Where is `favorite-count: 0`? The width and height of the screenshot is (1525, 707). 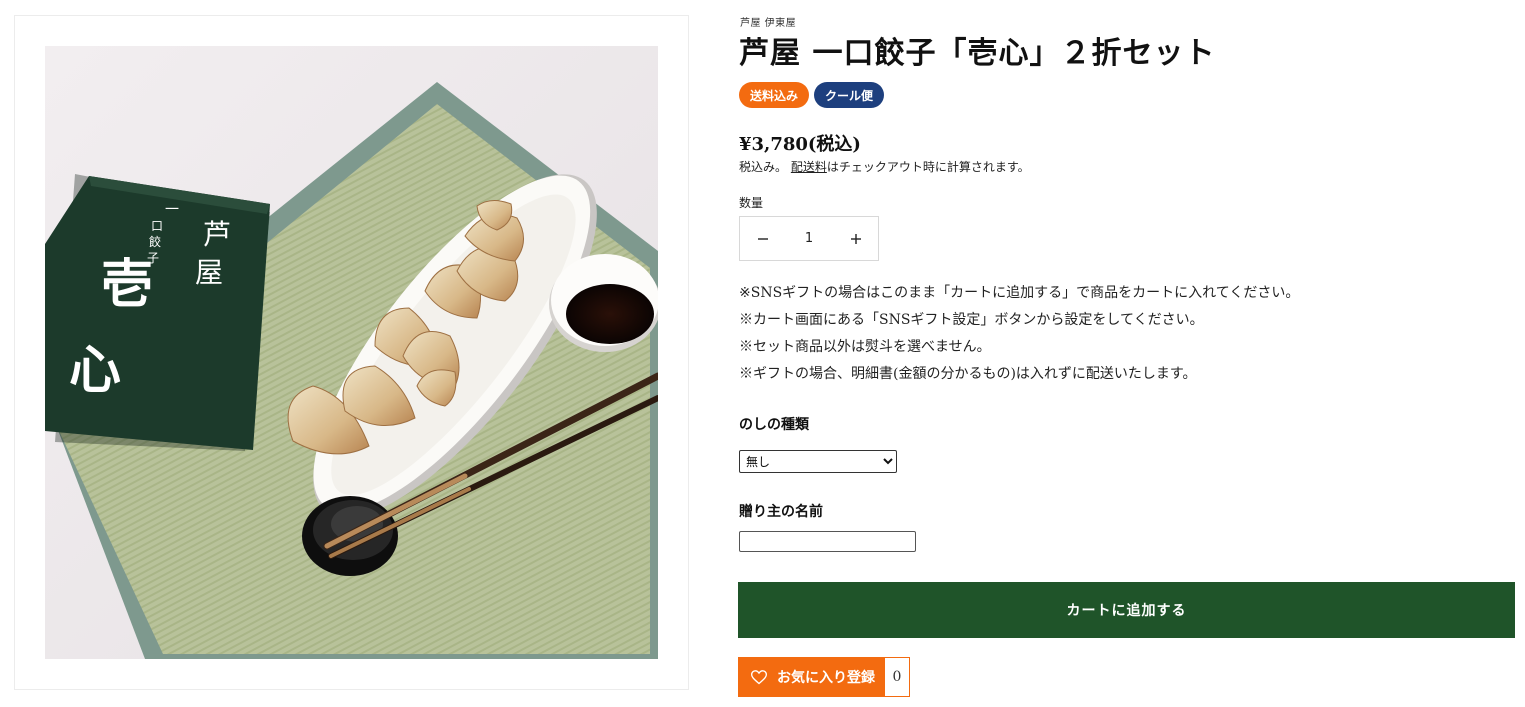
favorite-count: 0 is located at coordinates (897, 677).